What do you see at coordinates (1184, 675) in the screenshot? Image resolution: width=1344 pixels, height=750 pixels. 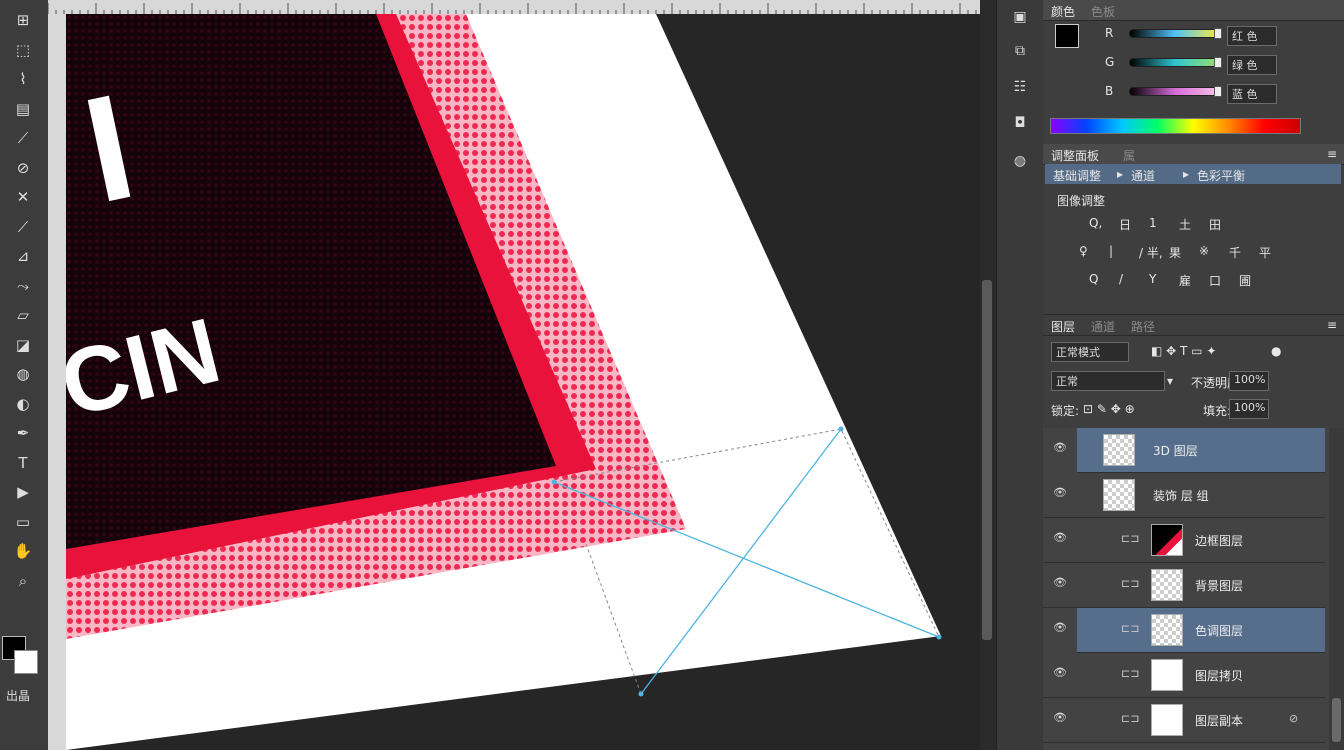 I see `layer-row: 👁 ⊏⊐ 图层拷贝` at bounding box center [1184, 675].